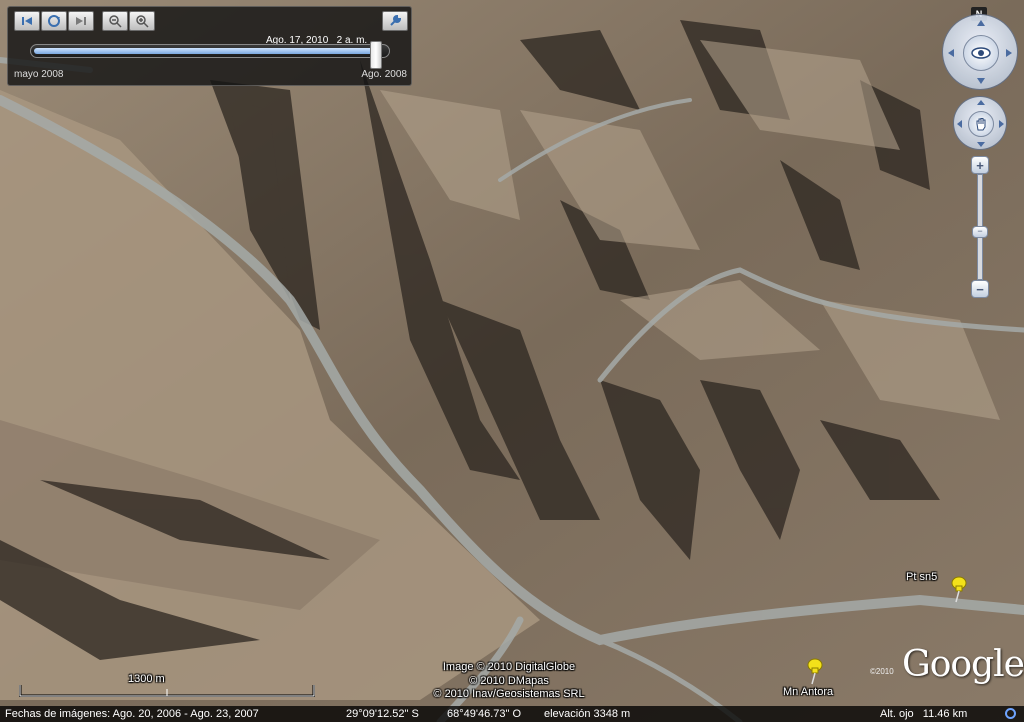  I want to click on hand-icon, so click(981, 124).